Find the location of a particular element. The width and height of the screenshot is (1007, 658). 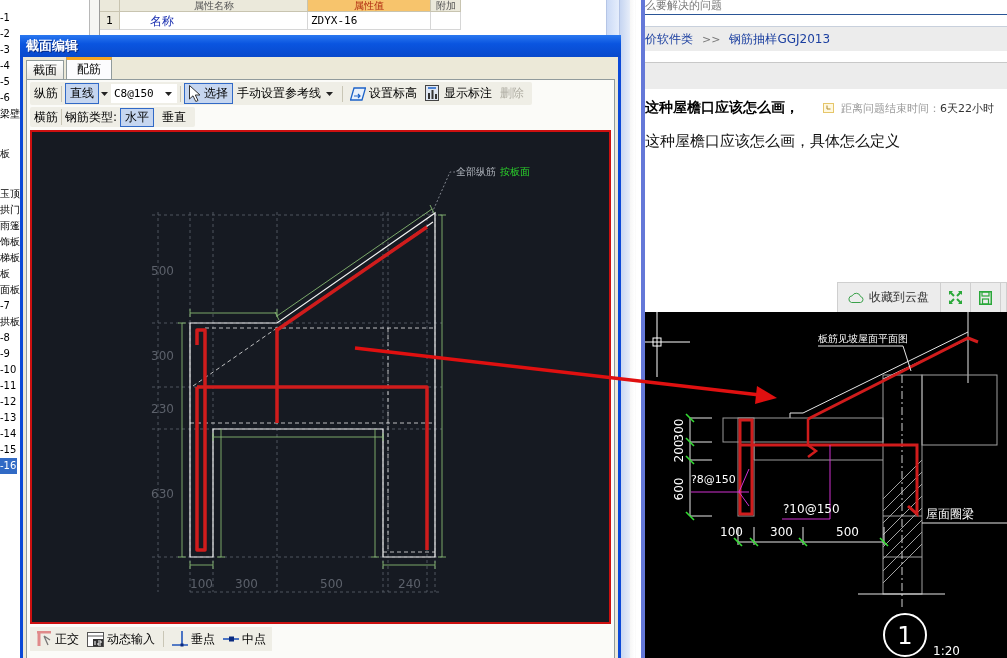

tree-item: 拱门 is located at coordinates (10, 210).